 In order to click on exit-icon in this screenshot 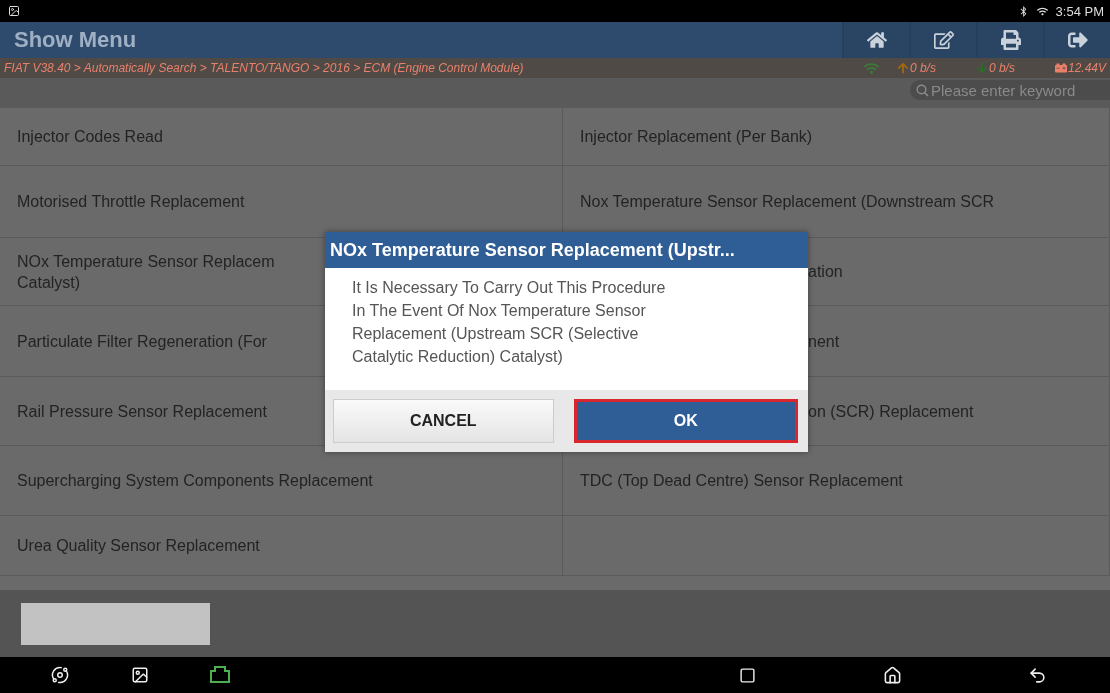, I will do `click(1077, 40)`.